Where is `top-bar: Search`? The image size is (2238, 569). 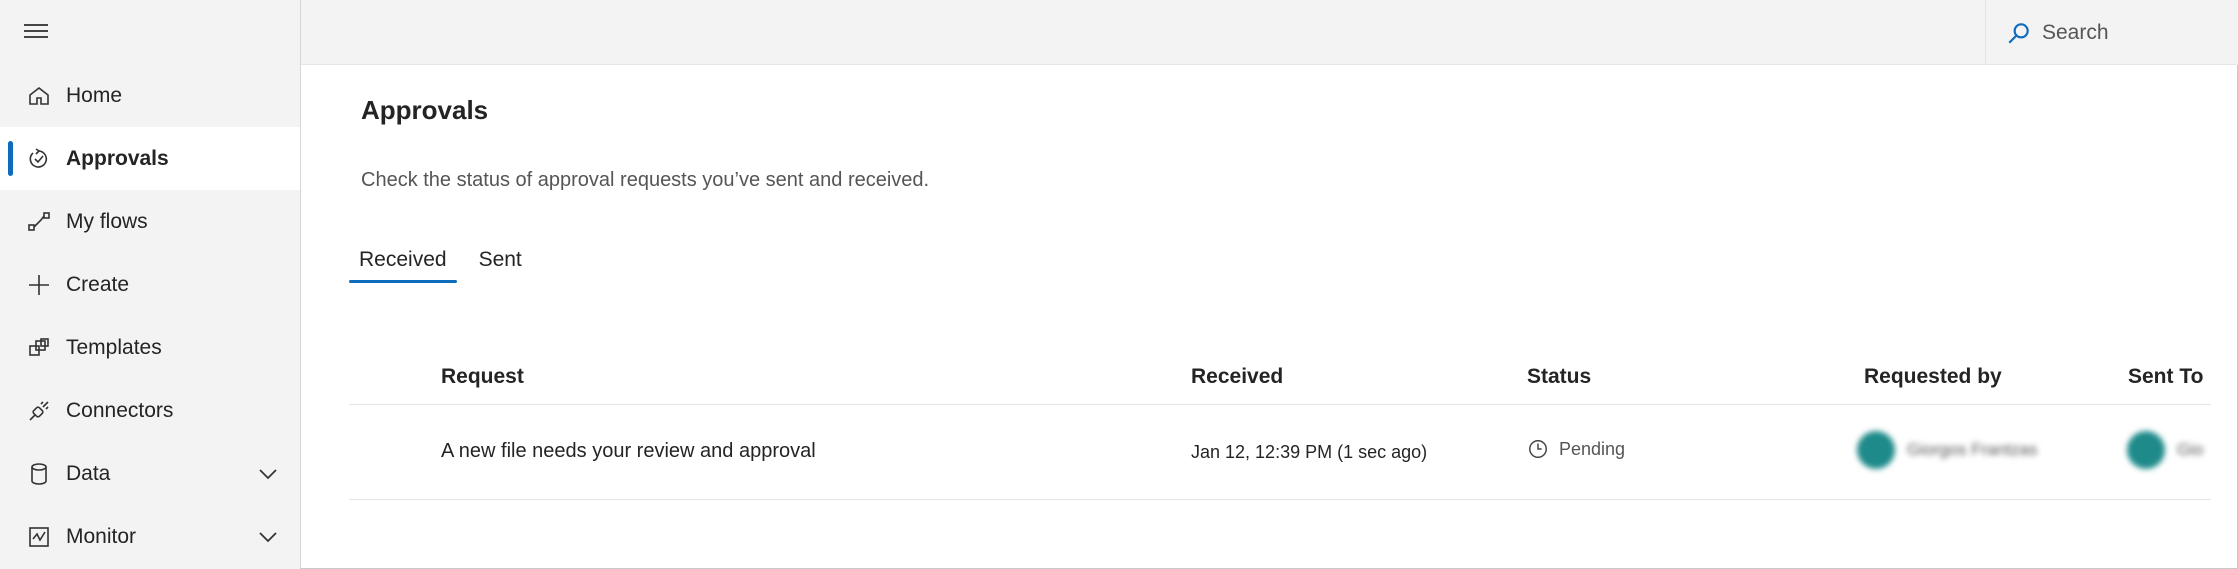
top-bar: Search is located at coordinates (1269, 32).